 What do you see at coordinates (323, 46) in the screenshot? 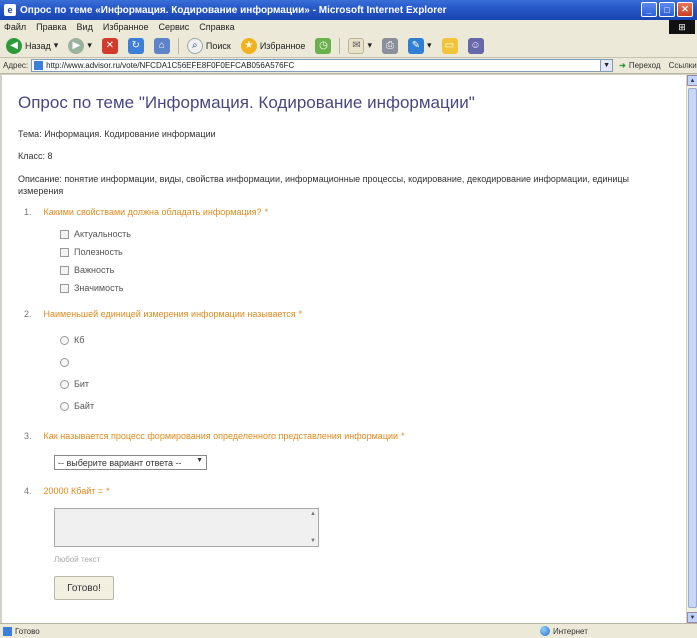
I see `history-button: ◷` at bounding box center [323, 46].